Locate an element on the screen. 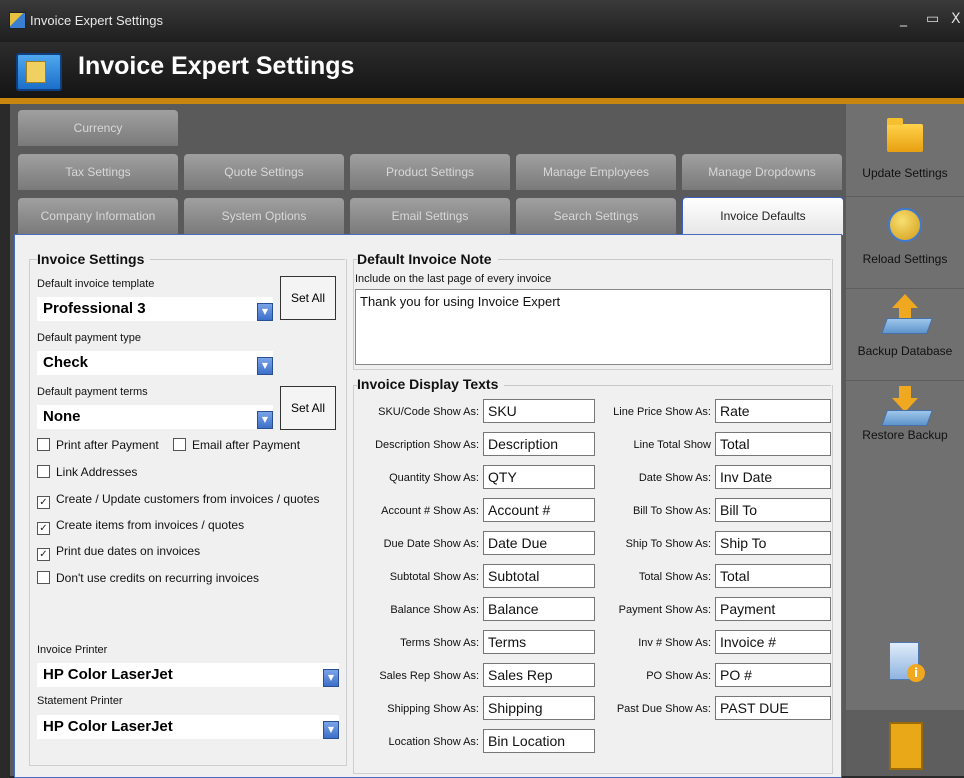  tab-invoice-defaults: Invoice Defaults is located at coordinates (763, 216).